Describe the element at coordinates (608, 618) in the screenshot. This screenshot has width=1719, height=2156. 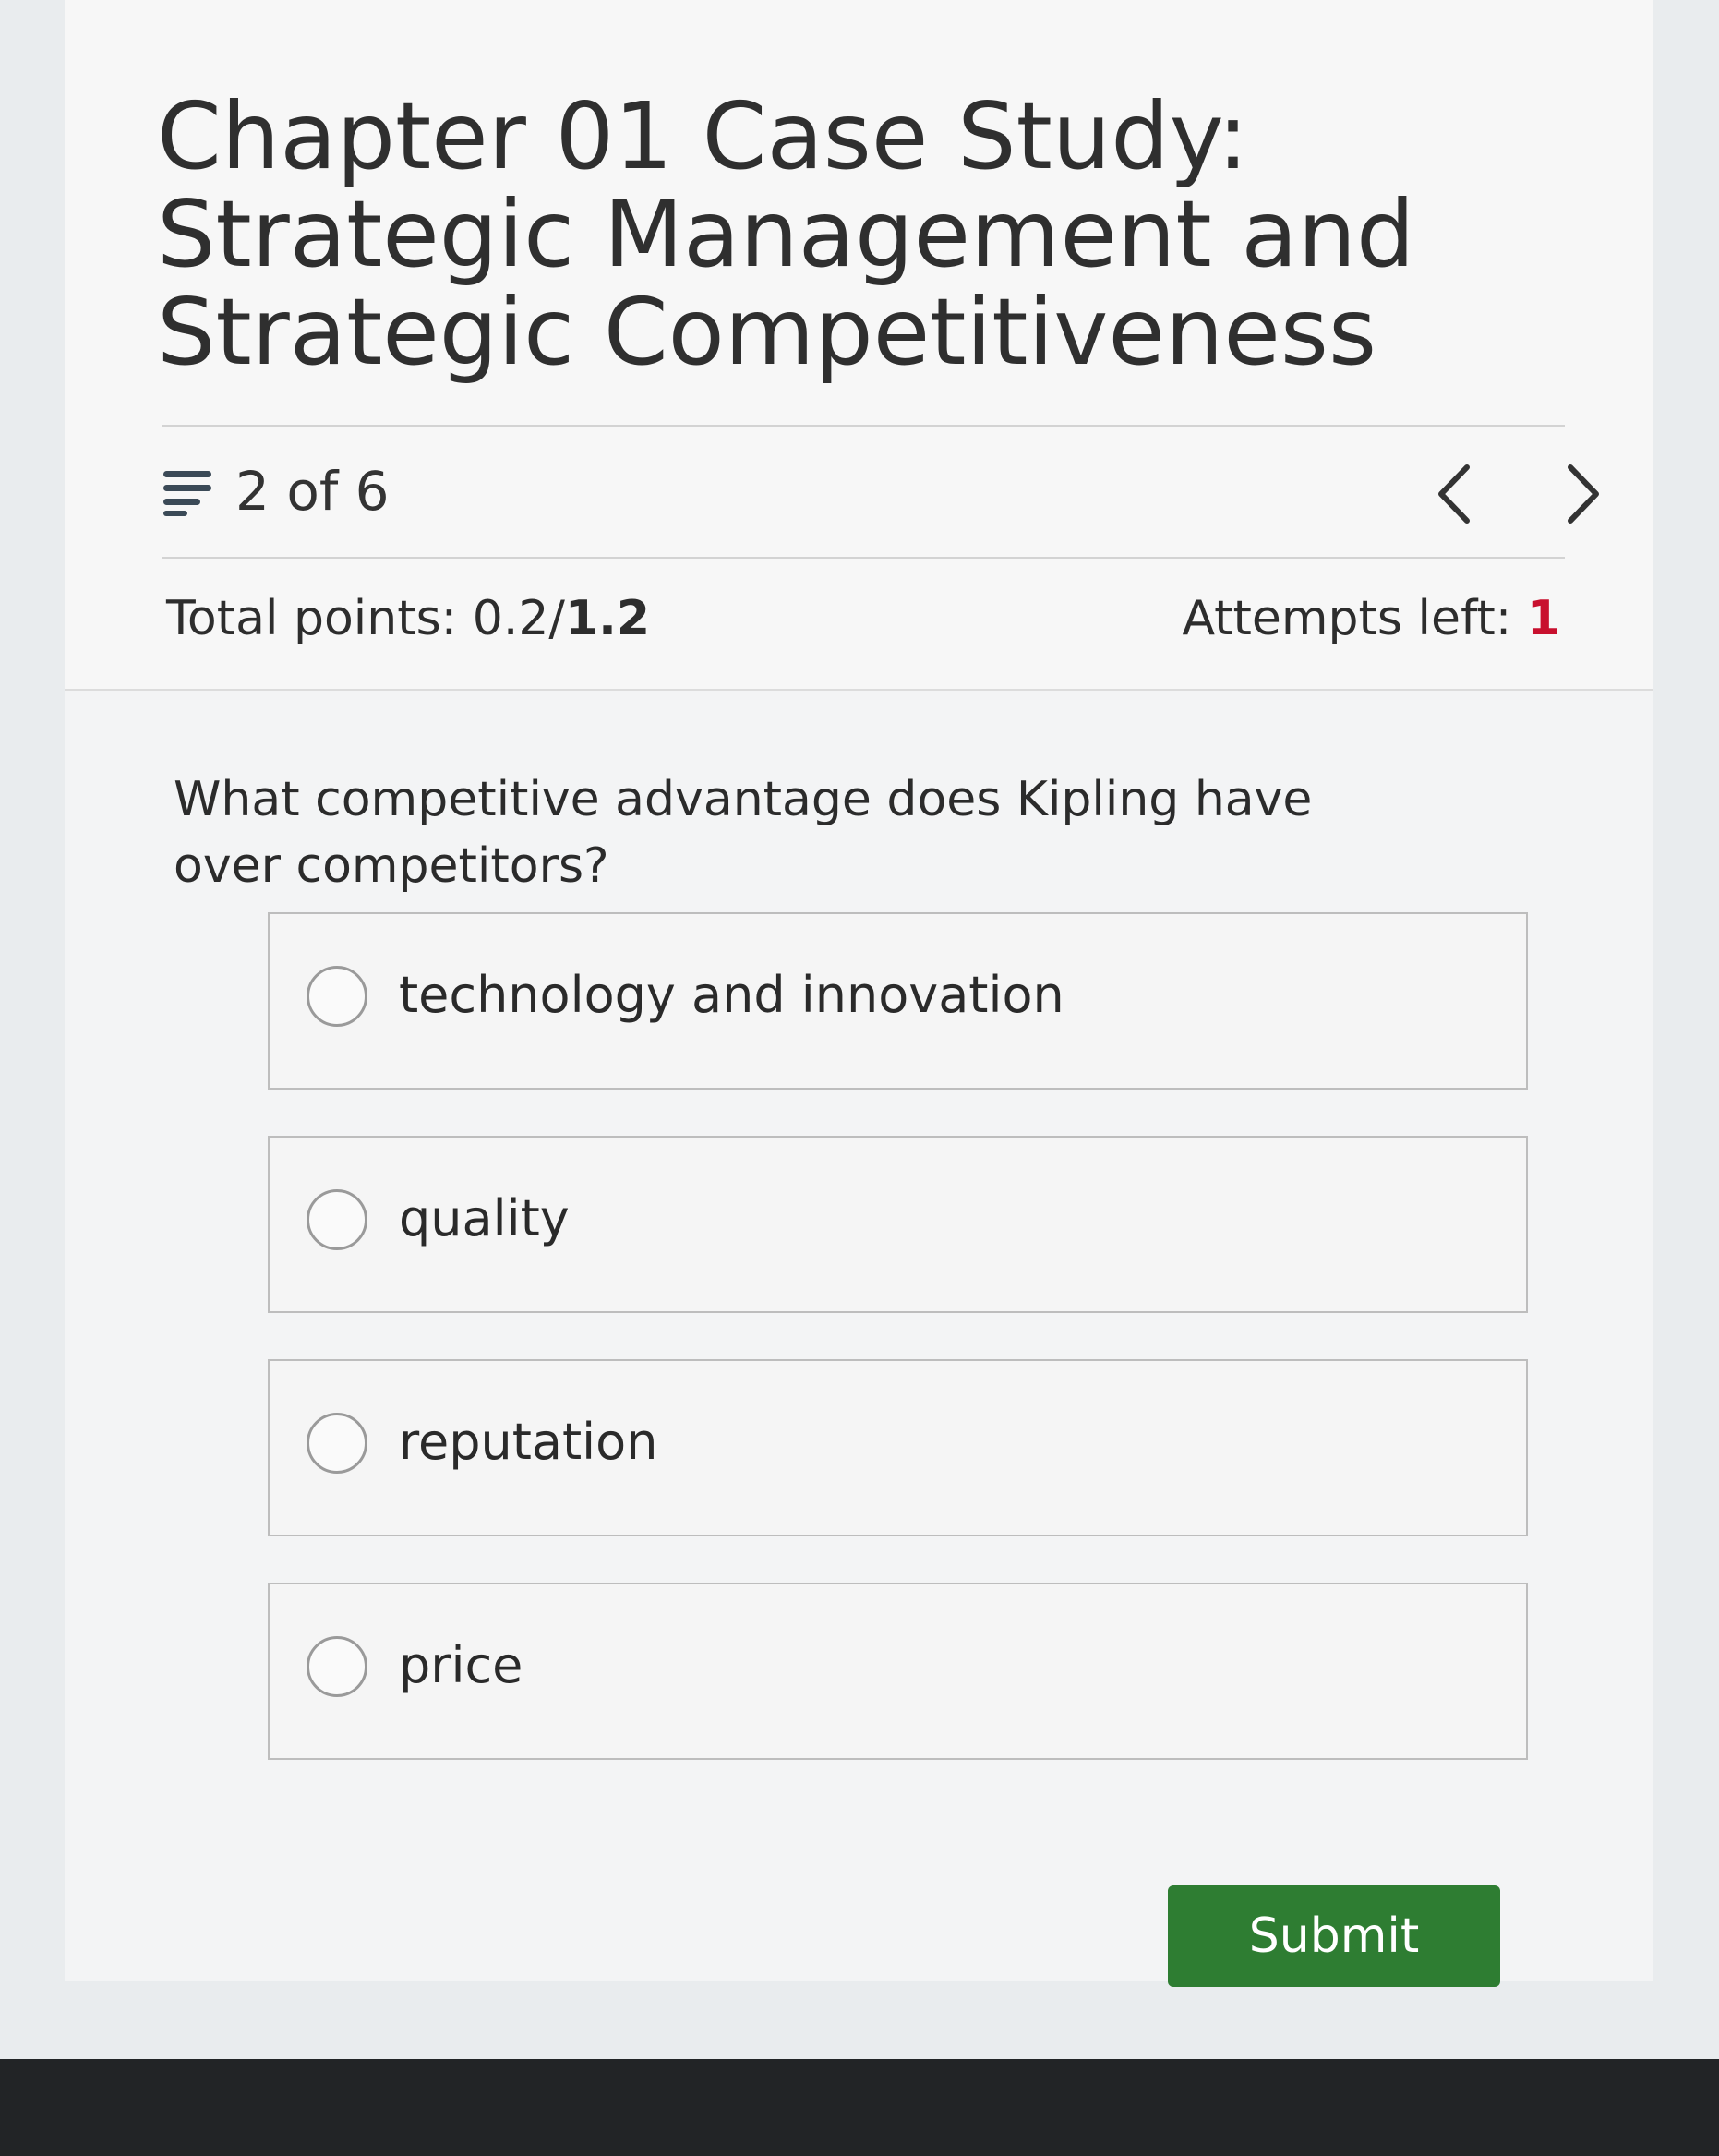
I see `total-points-max: 1.2` at that location.